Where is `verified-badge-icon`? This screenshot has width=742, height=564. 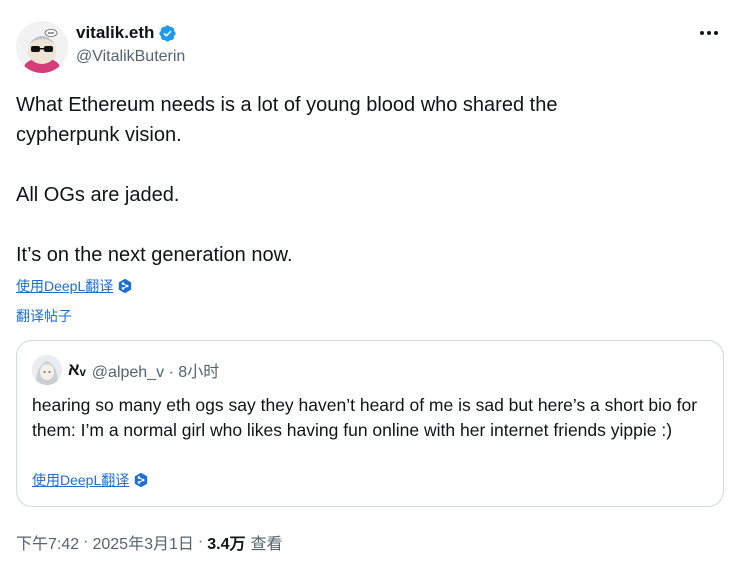 verified-badge-icon is located at coordinates (168, 33).